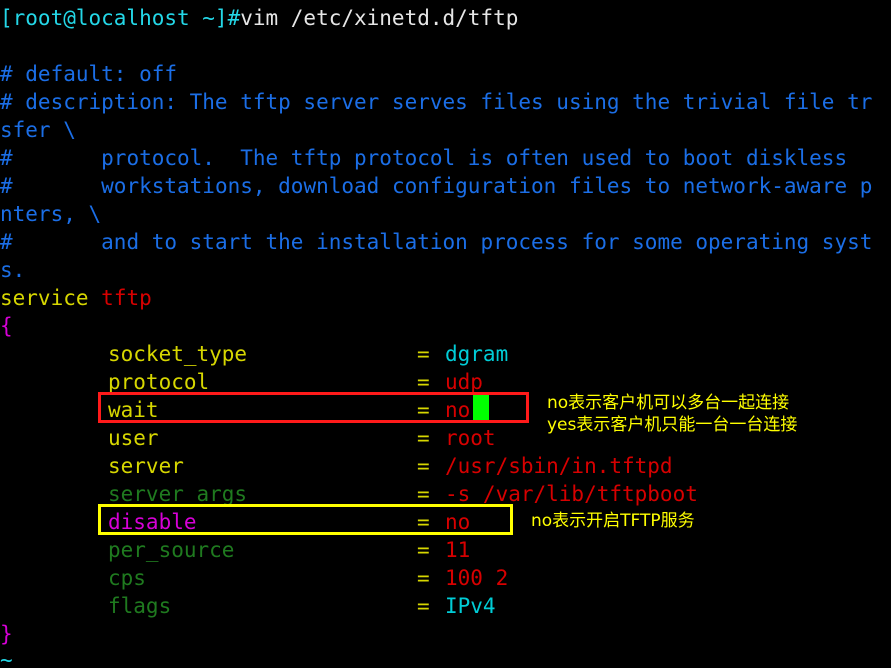  Describe the element at coordinates (127, 578) in the screenshot. I see `config-key-cps: cps` at that location.